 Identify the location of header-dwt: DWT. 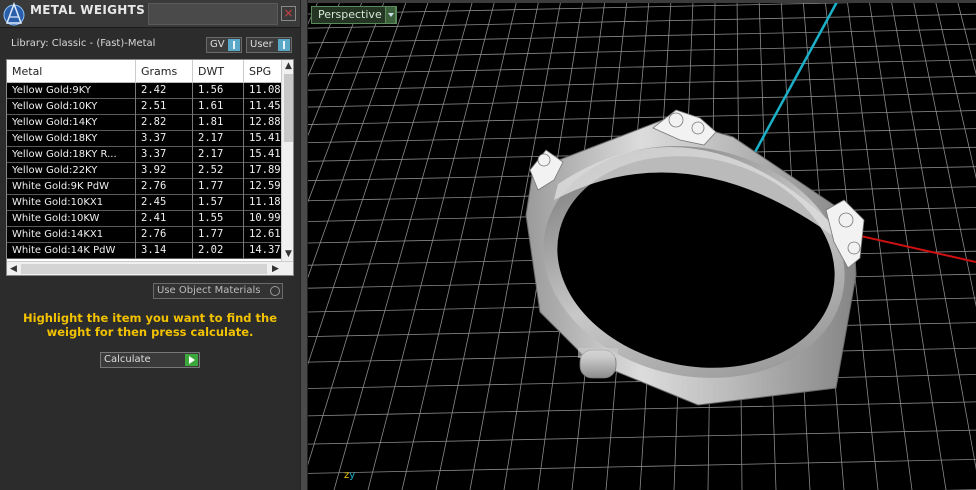
(211, 71).